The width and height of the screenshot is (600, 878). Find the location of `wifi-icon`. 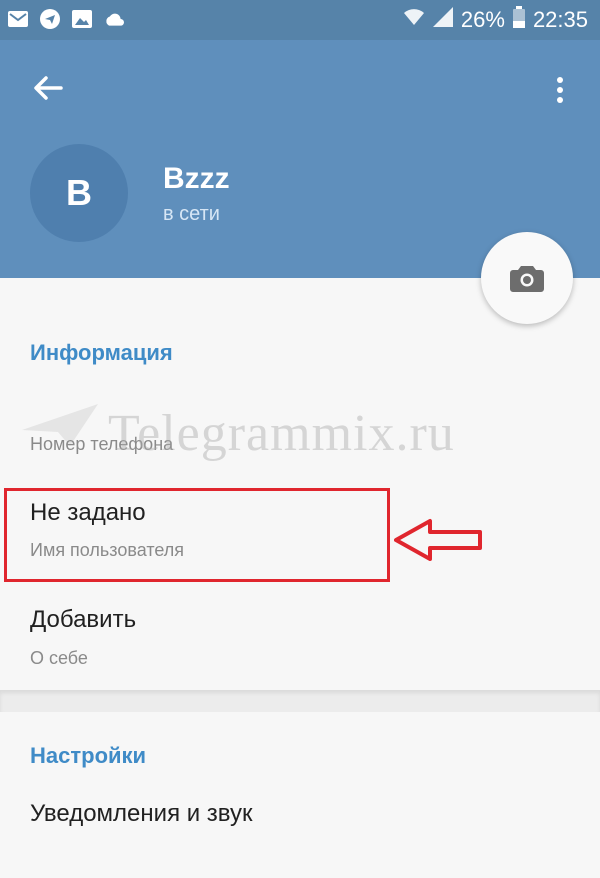

wifi-icon is located at coordinates (414, 20).